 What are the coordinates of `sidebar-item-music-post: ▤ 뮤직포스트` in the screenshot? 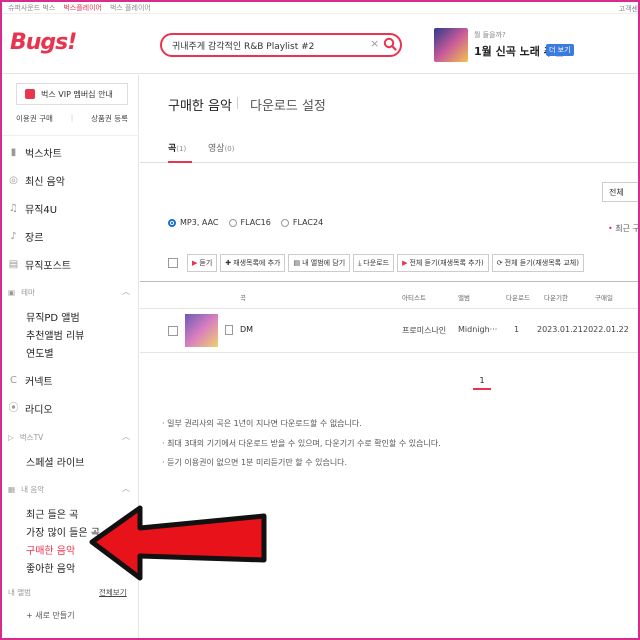 It's located at (39, 264).